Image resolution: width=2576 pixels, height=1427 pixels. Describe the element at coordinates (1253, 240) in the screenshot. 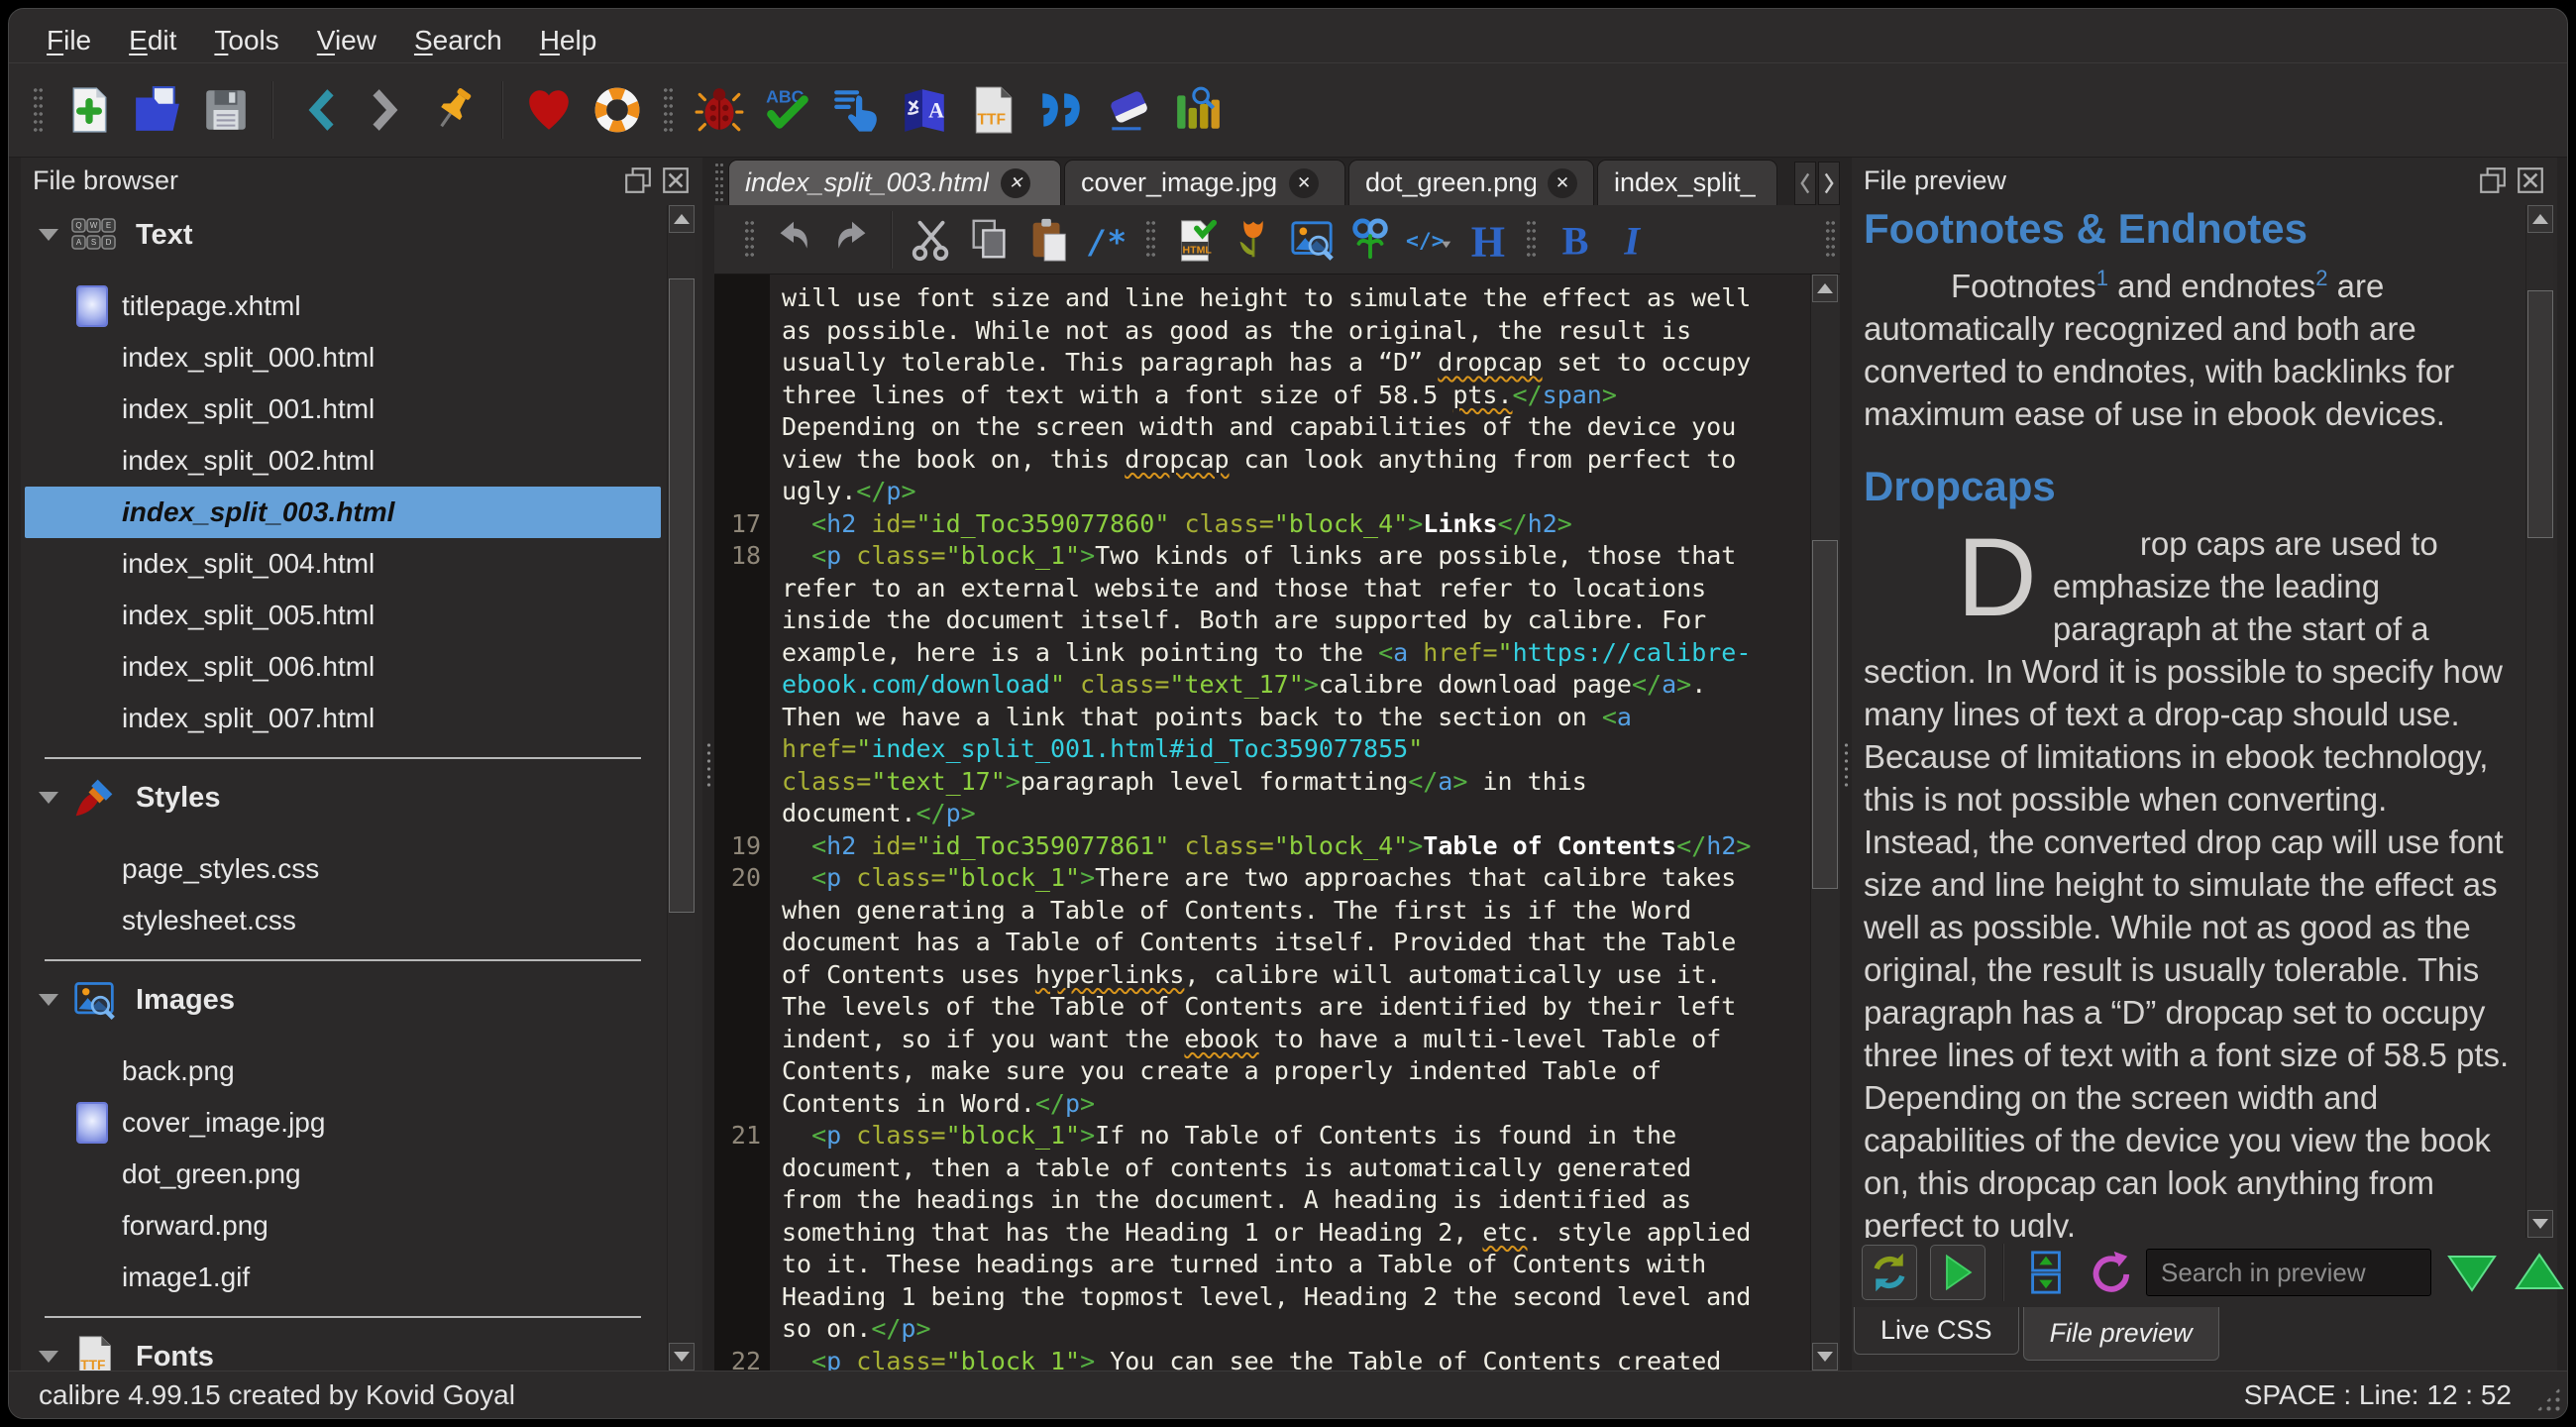

I see `beautify-icon` at that location.